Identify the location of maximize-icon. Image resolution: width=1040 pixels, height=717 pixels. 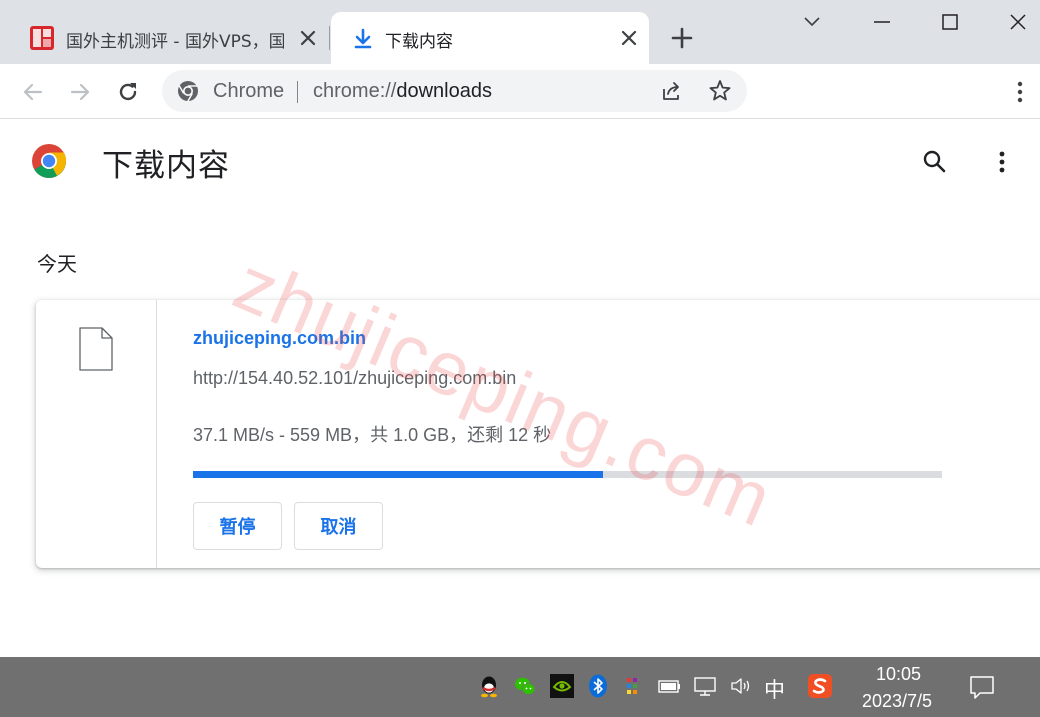
(950, 22).